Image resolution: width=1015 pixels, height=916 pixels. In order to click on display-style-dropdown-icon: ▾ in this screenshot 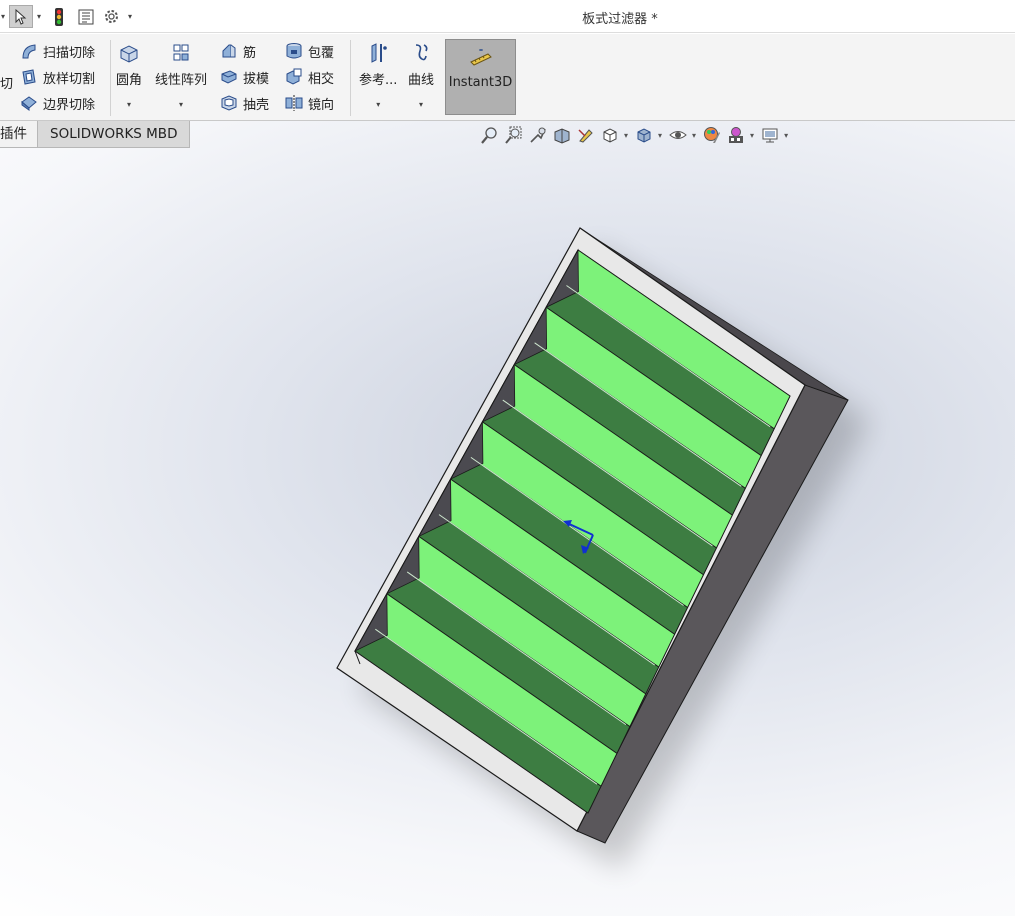, I will do `click(660, 135)`.